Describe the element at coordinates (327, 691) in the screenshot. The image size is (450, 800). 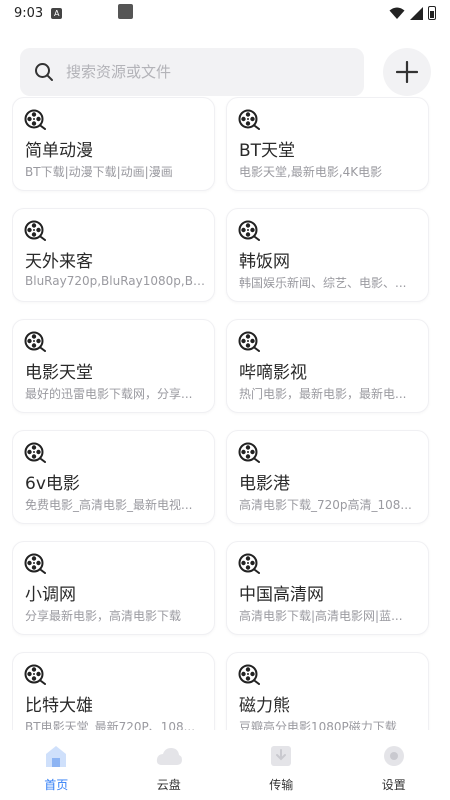
I see `site-card: 磁力熊 豆瓣高分电影1080P磁力下载` at that location.